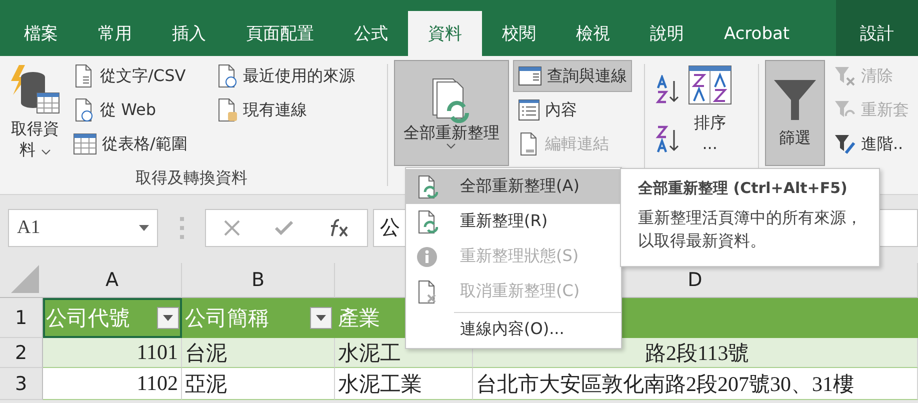  Describe the element at coordinates (877, 28) in the screenshot. I see `ribbon-tab: 設計` at that location.